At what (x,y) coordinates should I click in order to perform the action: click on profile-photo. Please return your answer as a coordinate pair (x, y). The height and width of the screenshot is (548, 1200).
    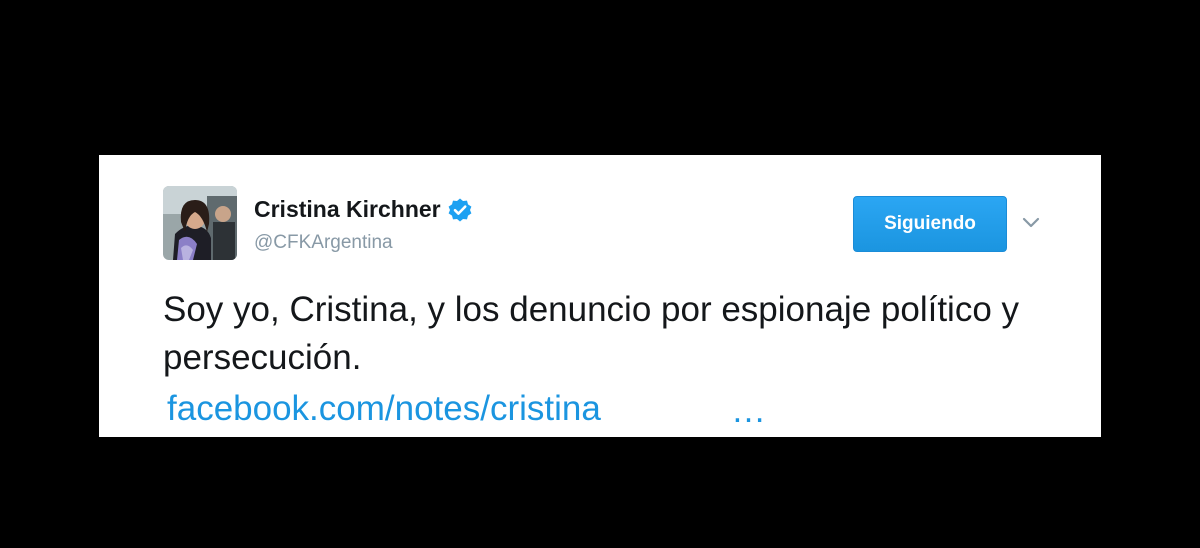
    Looking at the image, I should click on (200, 223).